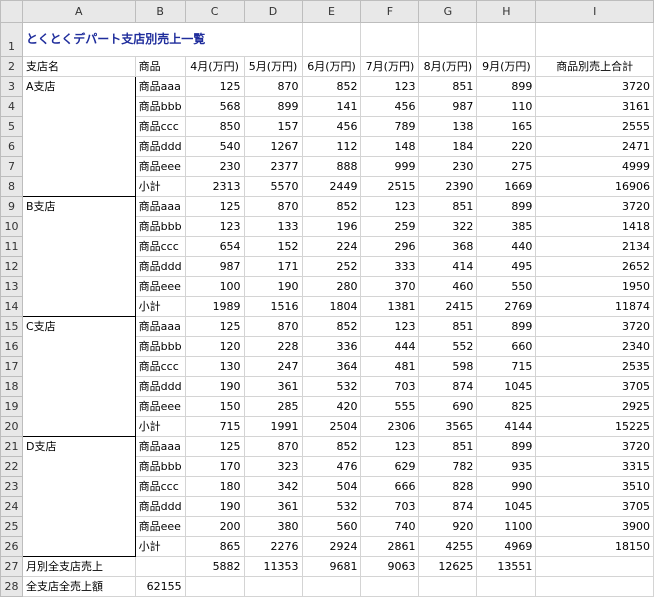  Describe the element at coordinates (448, 166) in the screenshot. I see `value-cell: 230` at that location.